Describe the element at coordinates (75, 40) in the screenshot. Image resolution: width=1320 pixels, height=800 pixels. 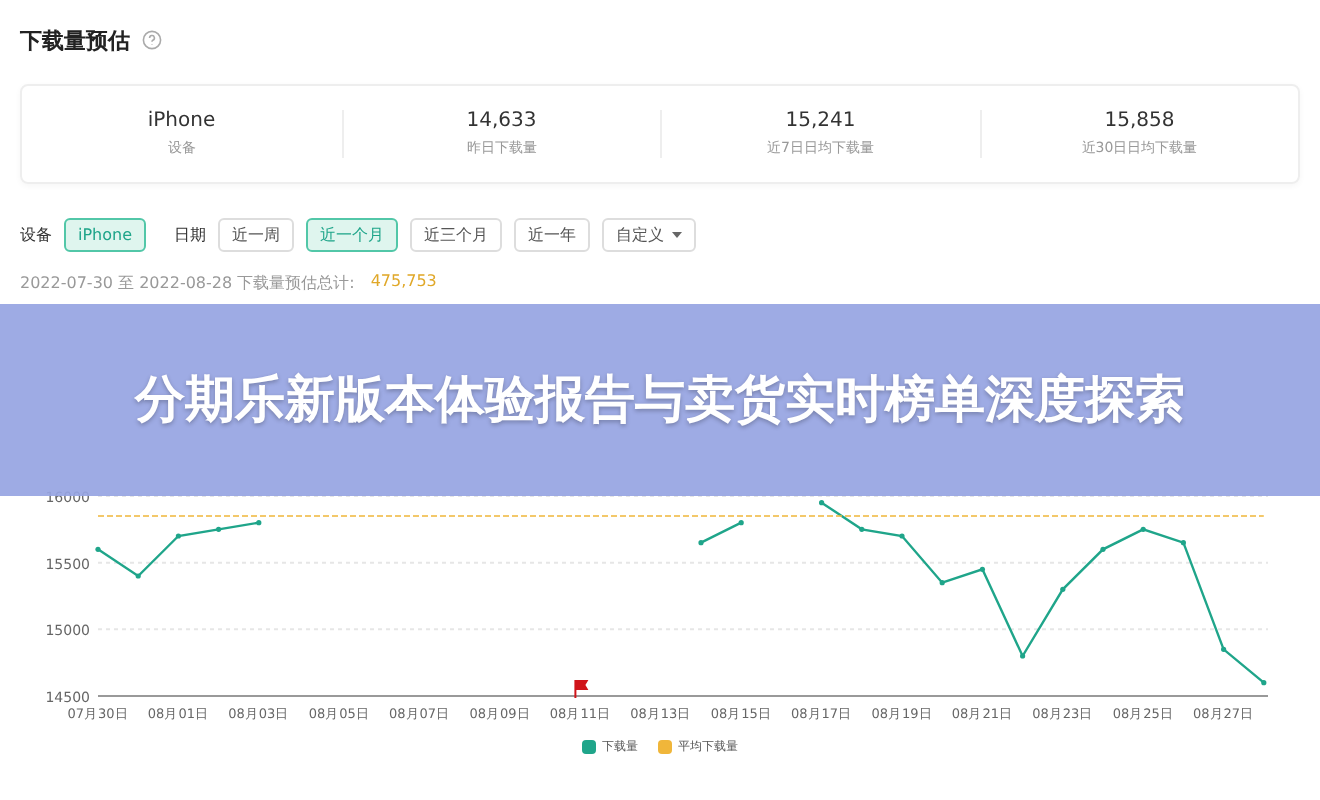
I see `section-title: 下载量预估` at that location.